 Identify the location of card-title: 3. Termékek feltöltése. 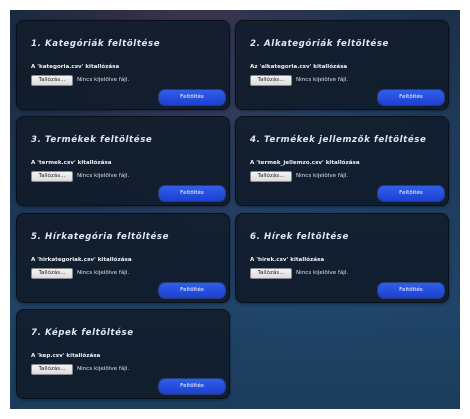
(92, 140).